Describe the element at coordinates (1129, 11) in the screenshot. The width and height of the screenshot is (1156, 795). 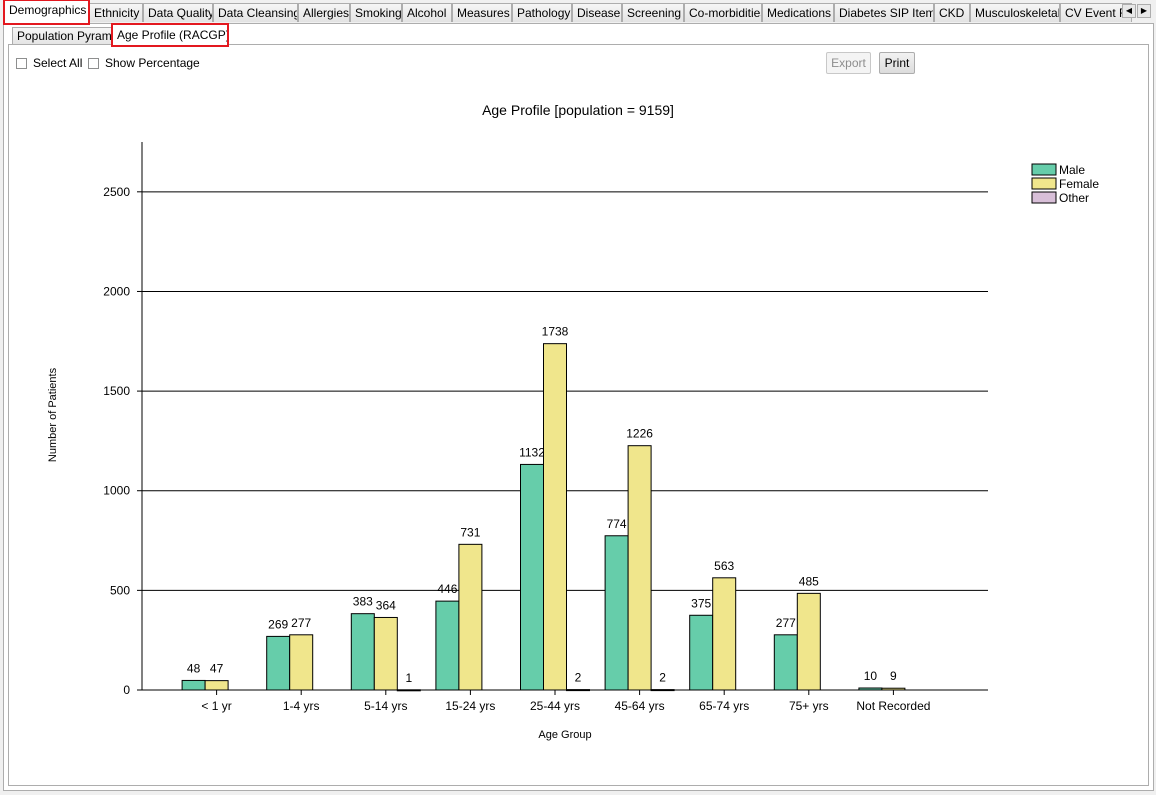
I see `tab-scroll-left-icon: ◀` at that location.